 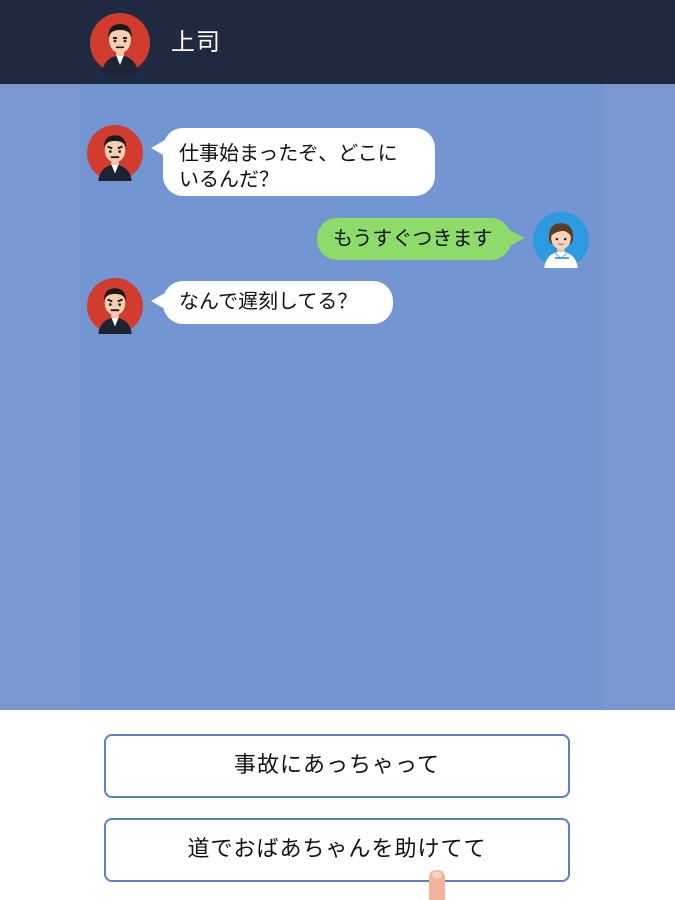 I want to click on user-avatar-icon, so click(x=561, y=240).